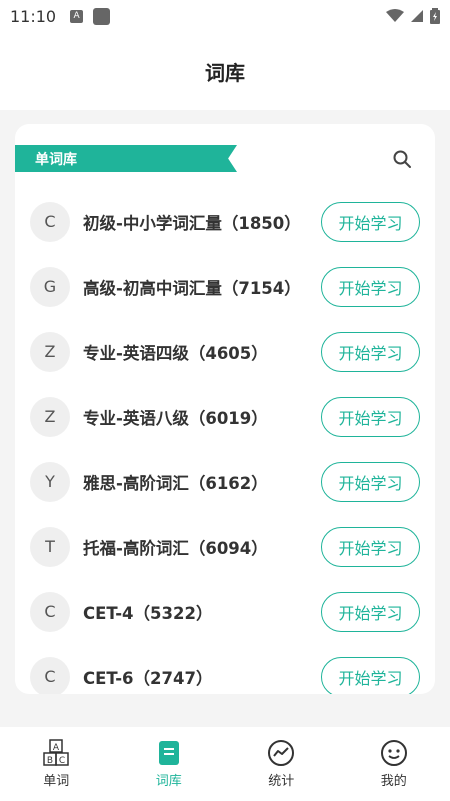 The image size is (450, 801). What do you see at coordinates (281, 753) in the screenshot?
I see `chart-icon` at bounding box center [281, 753].